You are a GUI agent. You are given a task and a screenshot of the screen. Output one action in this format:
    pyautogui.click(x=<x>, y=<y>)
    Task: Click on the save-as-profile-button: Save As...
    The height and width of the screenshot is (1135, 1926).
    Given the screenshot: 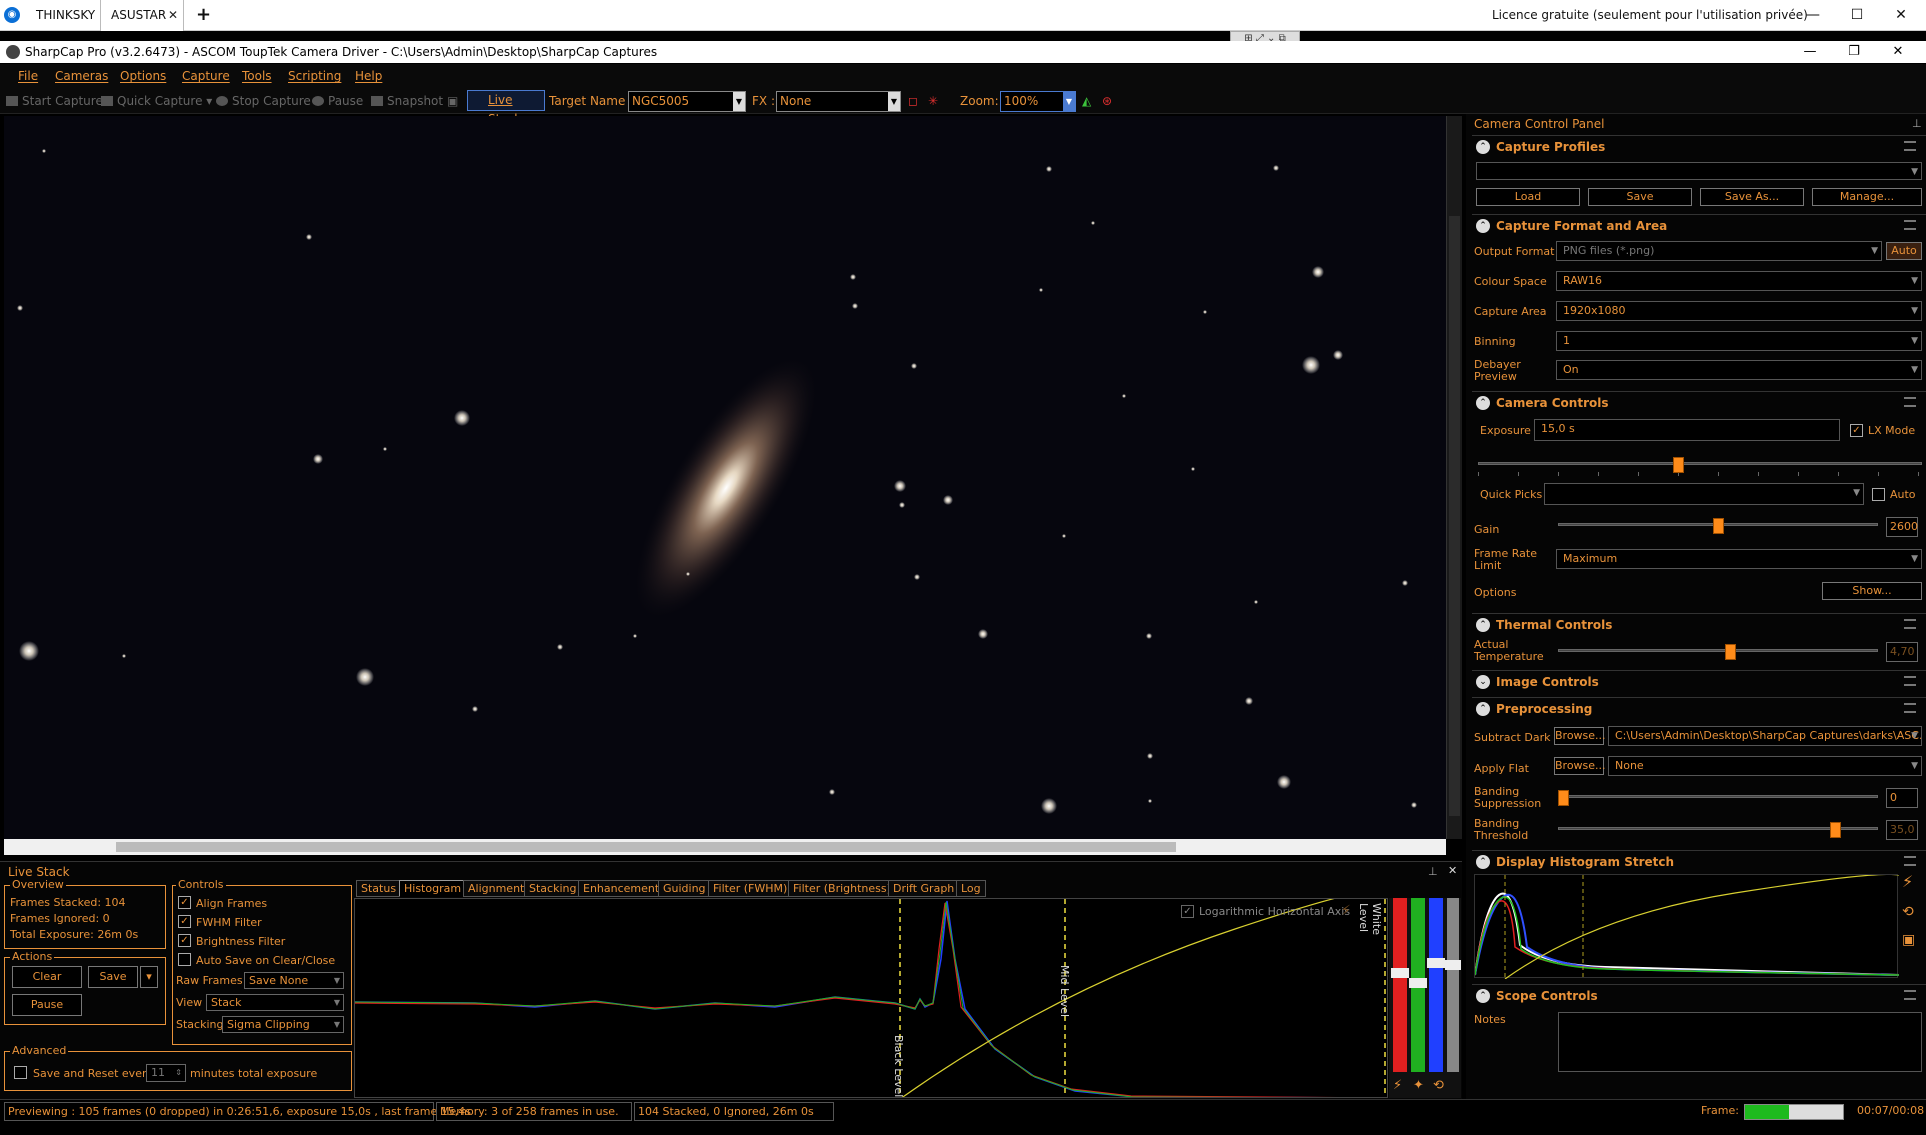 What is the action you would take?
    pyautogui.click(x=1752, y=197)
    